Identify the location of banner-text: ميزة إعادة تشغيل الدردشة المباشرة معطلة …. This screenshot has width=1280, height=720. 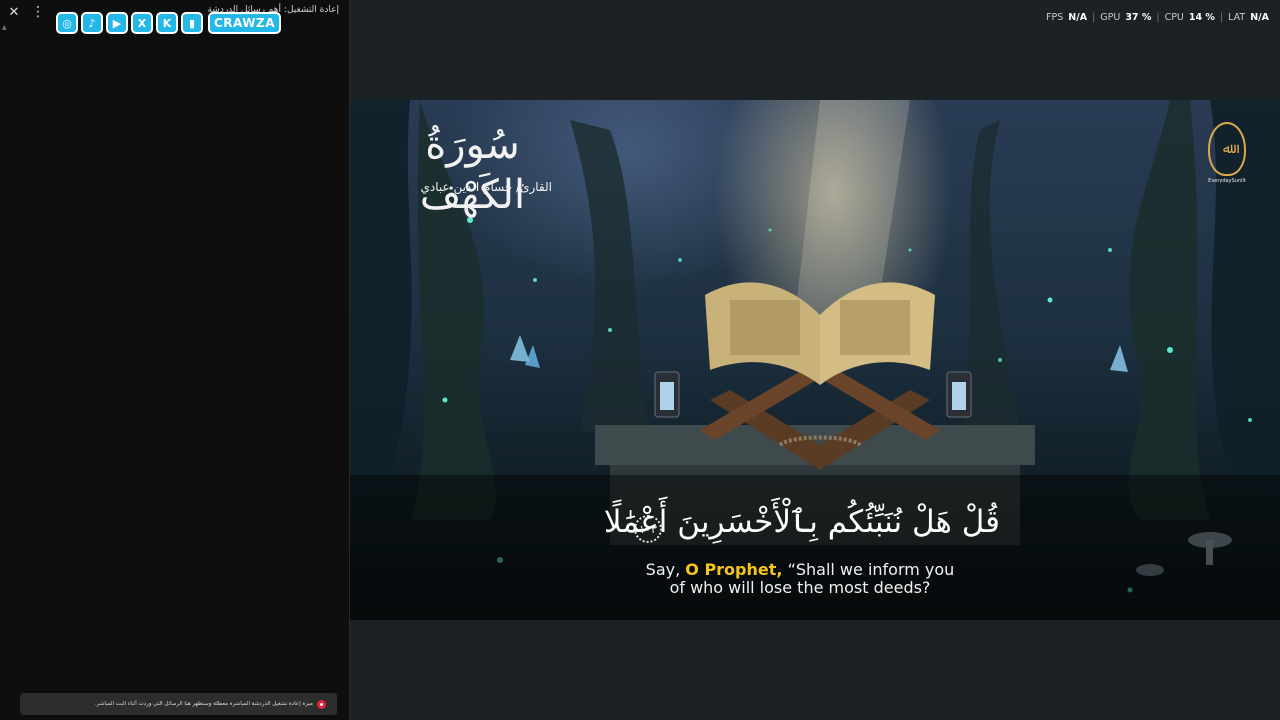
(203, 704).